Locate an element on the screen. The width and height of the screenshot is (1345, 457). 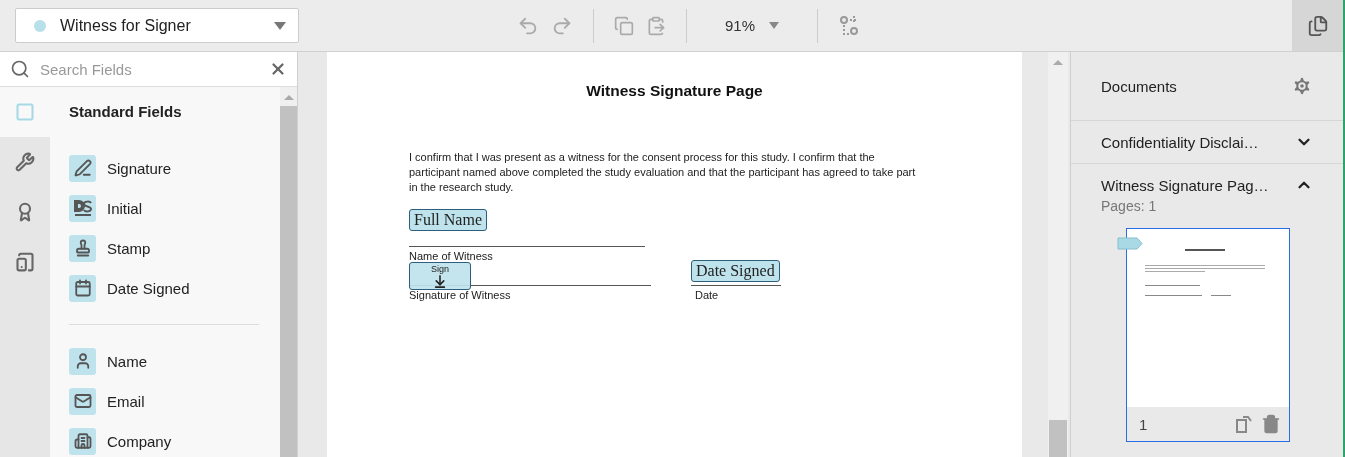
close-icon is located at coordinates (278, 69).